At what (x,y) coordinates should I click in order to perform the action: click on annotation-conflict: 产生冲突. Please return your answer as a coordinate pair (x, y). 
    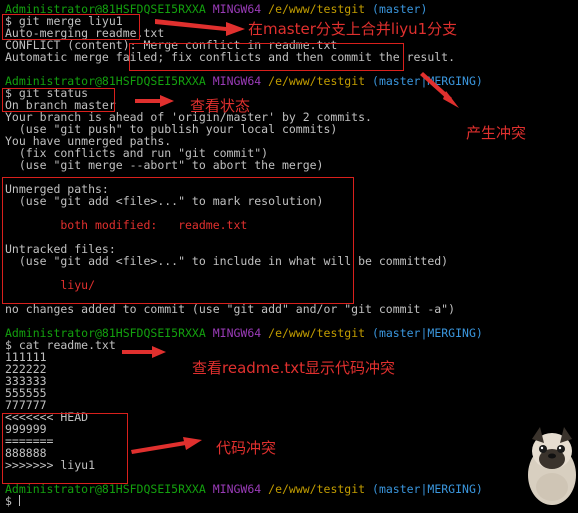
    Looking at the image, I should click on (496, 133).